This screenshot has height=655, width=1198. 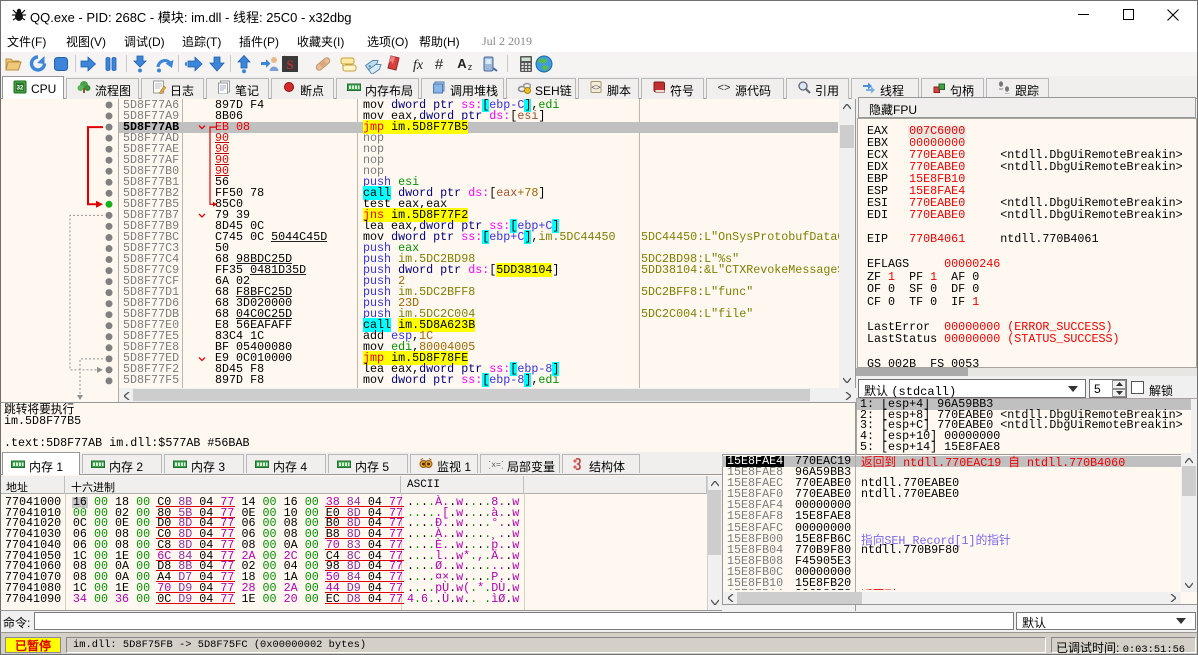 What do you see at coordinates (496, 465) in the screenshot?
I see `svg-text: [x=]` at bounding box center [496, 465].